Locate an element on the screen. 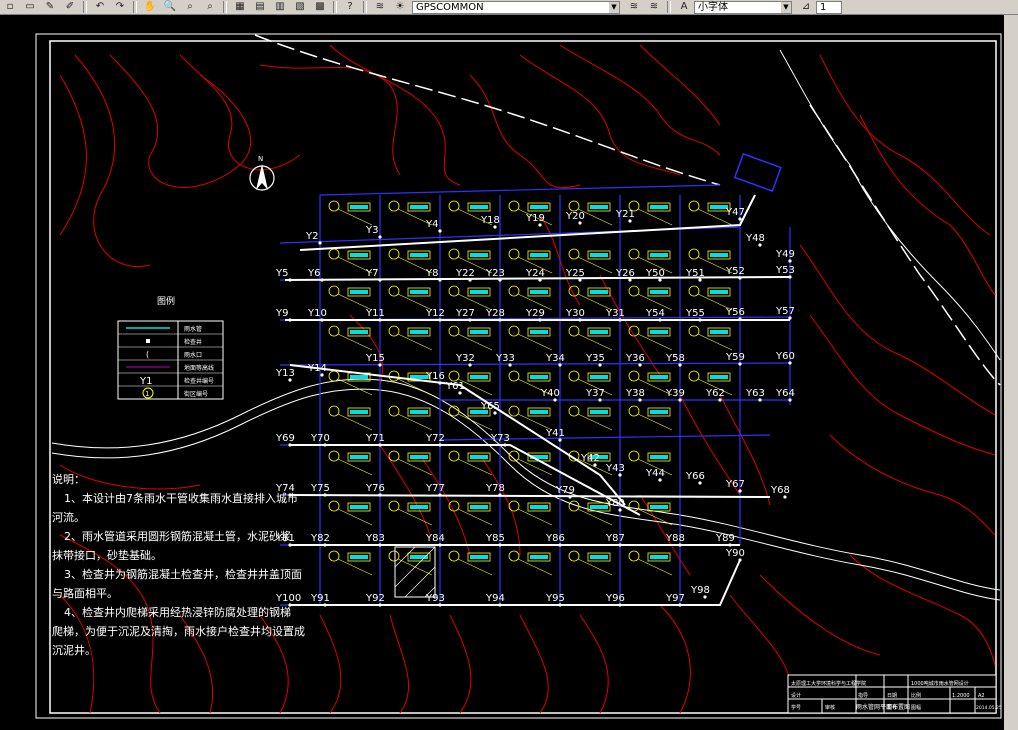 This screenshot has height=730, width=1018. well-label: Y85 is located at coordinates (495, 538).